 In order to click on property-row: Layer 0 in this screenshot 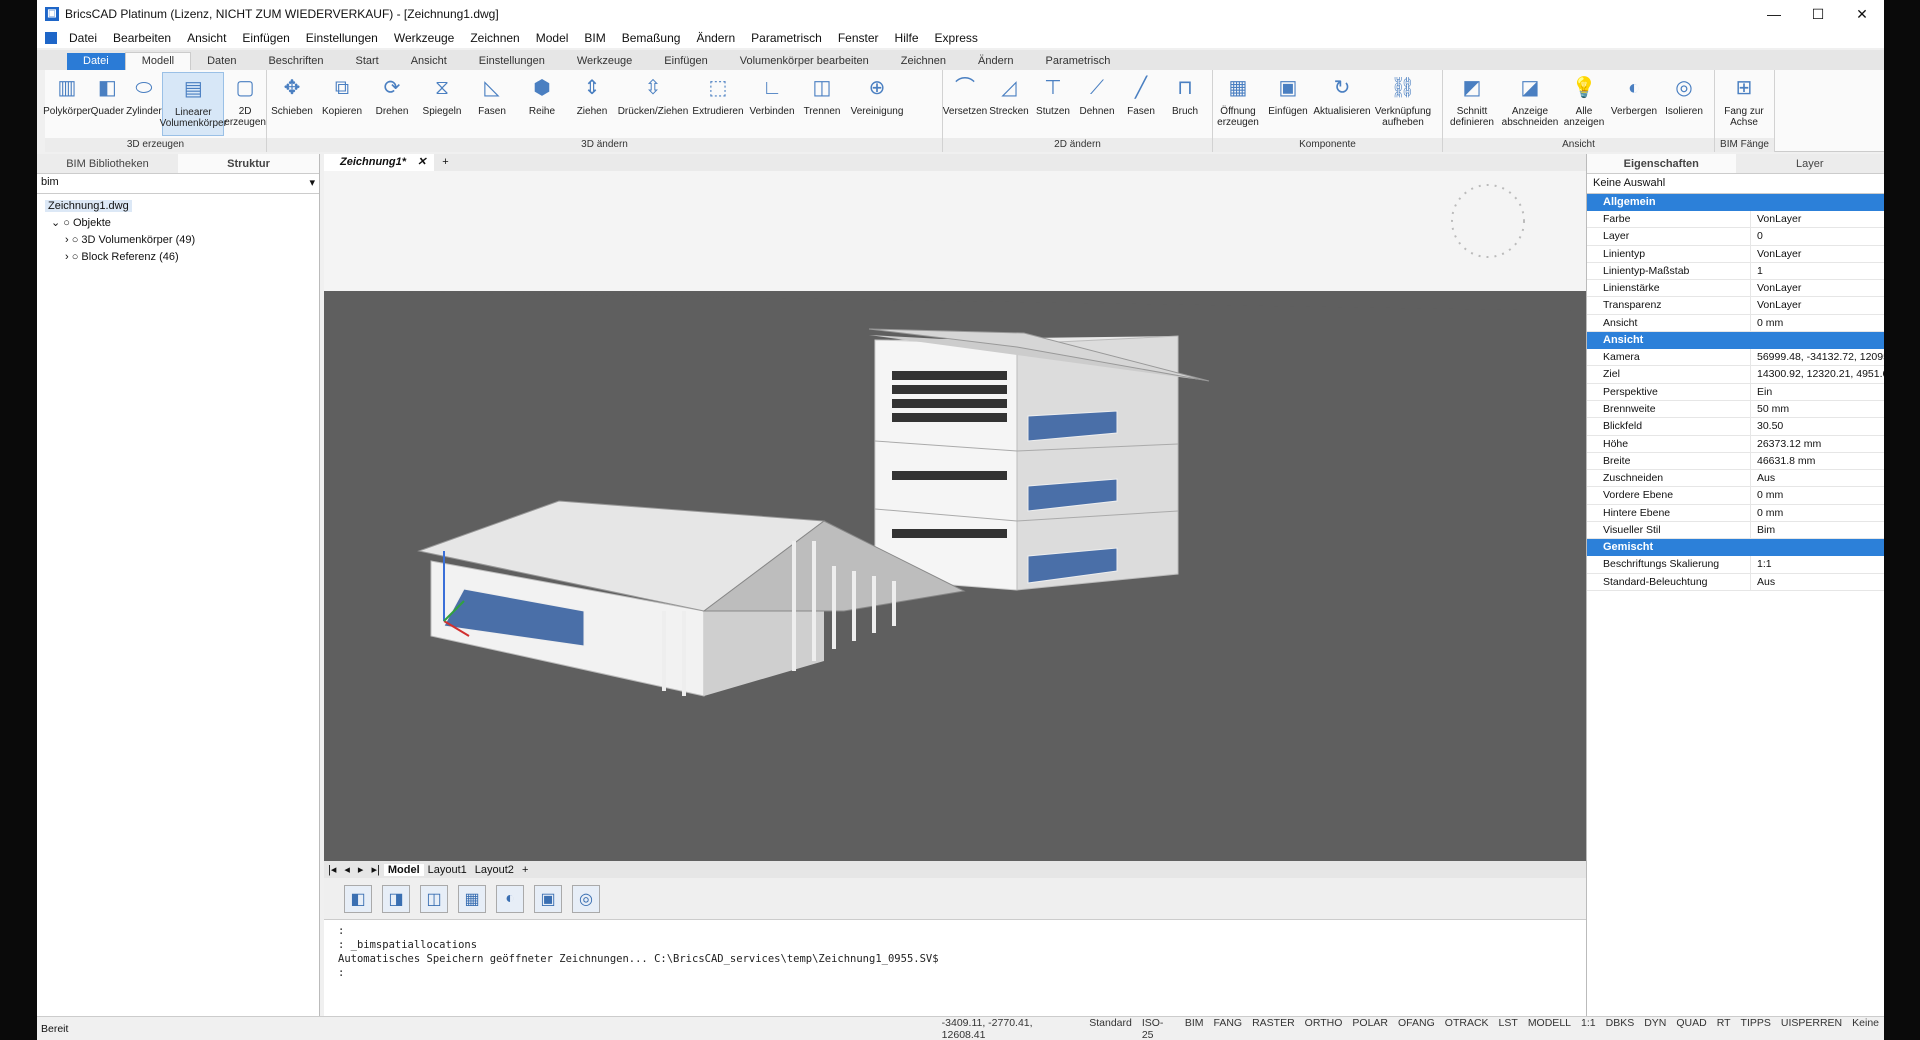, I will do `click(1735, 237)`.